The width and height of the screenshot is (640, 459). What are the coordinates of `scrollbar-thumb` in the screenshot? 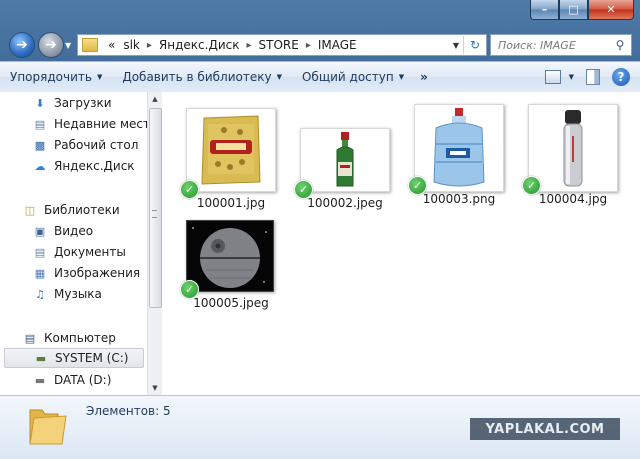 It's located at (155, 208).